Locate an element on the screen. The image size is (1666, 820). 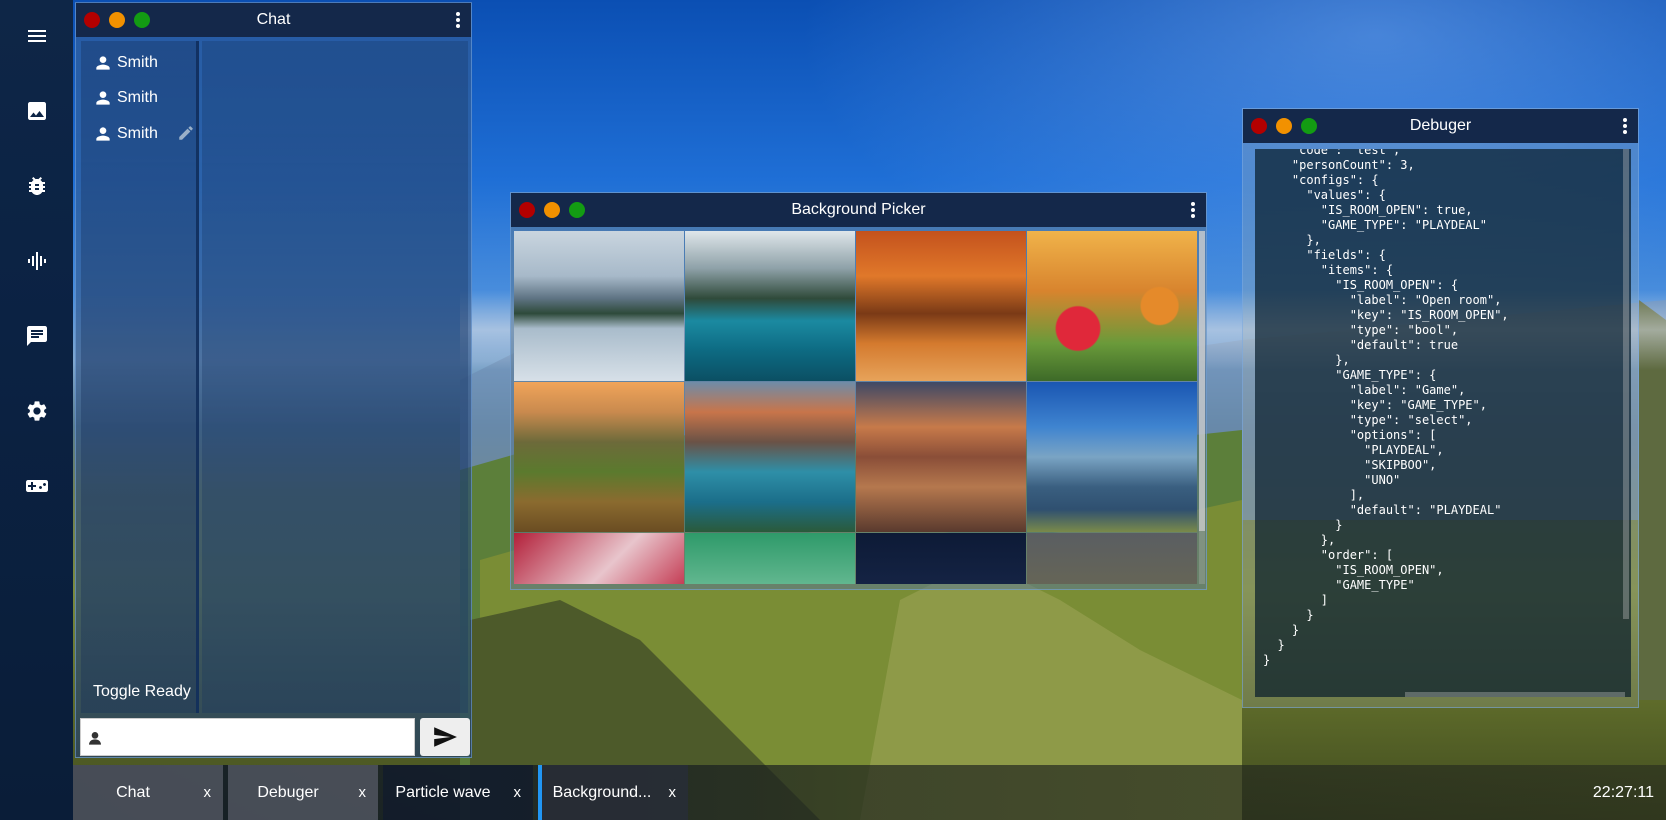
image-icon is located at coordinates (36, 111).